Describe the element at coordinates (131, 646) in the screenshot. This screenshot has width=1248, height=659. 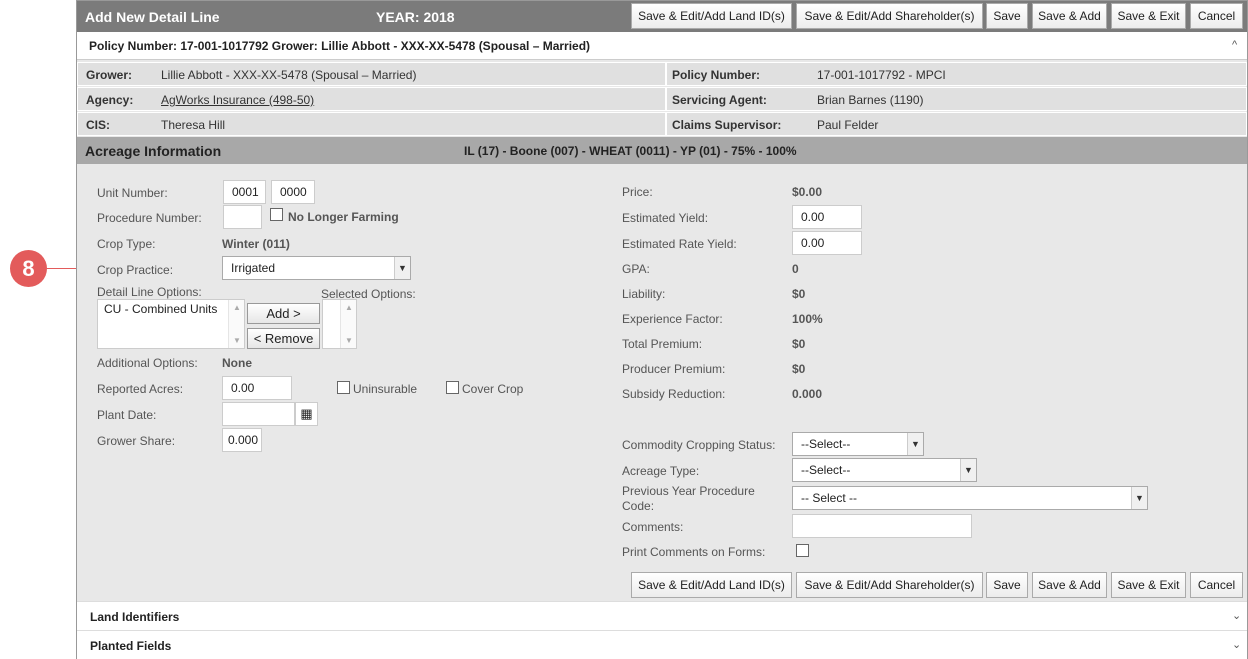
I see `planted-fields-title: Planted Fields` at that location.